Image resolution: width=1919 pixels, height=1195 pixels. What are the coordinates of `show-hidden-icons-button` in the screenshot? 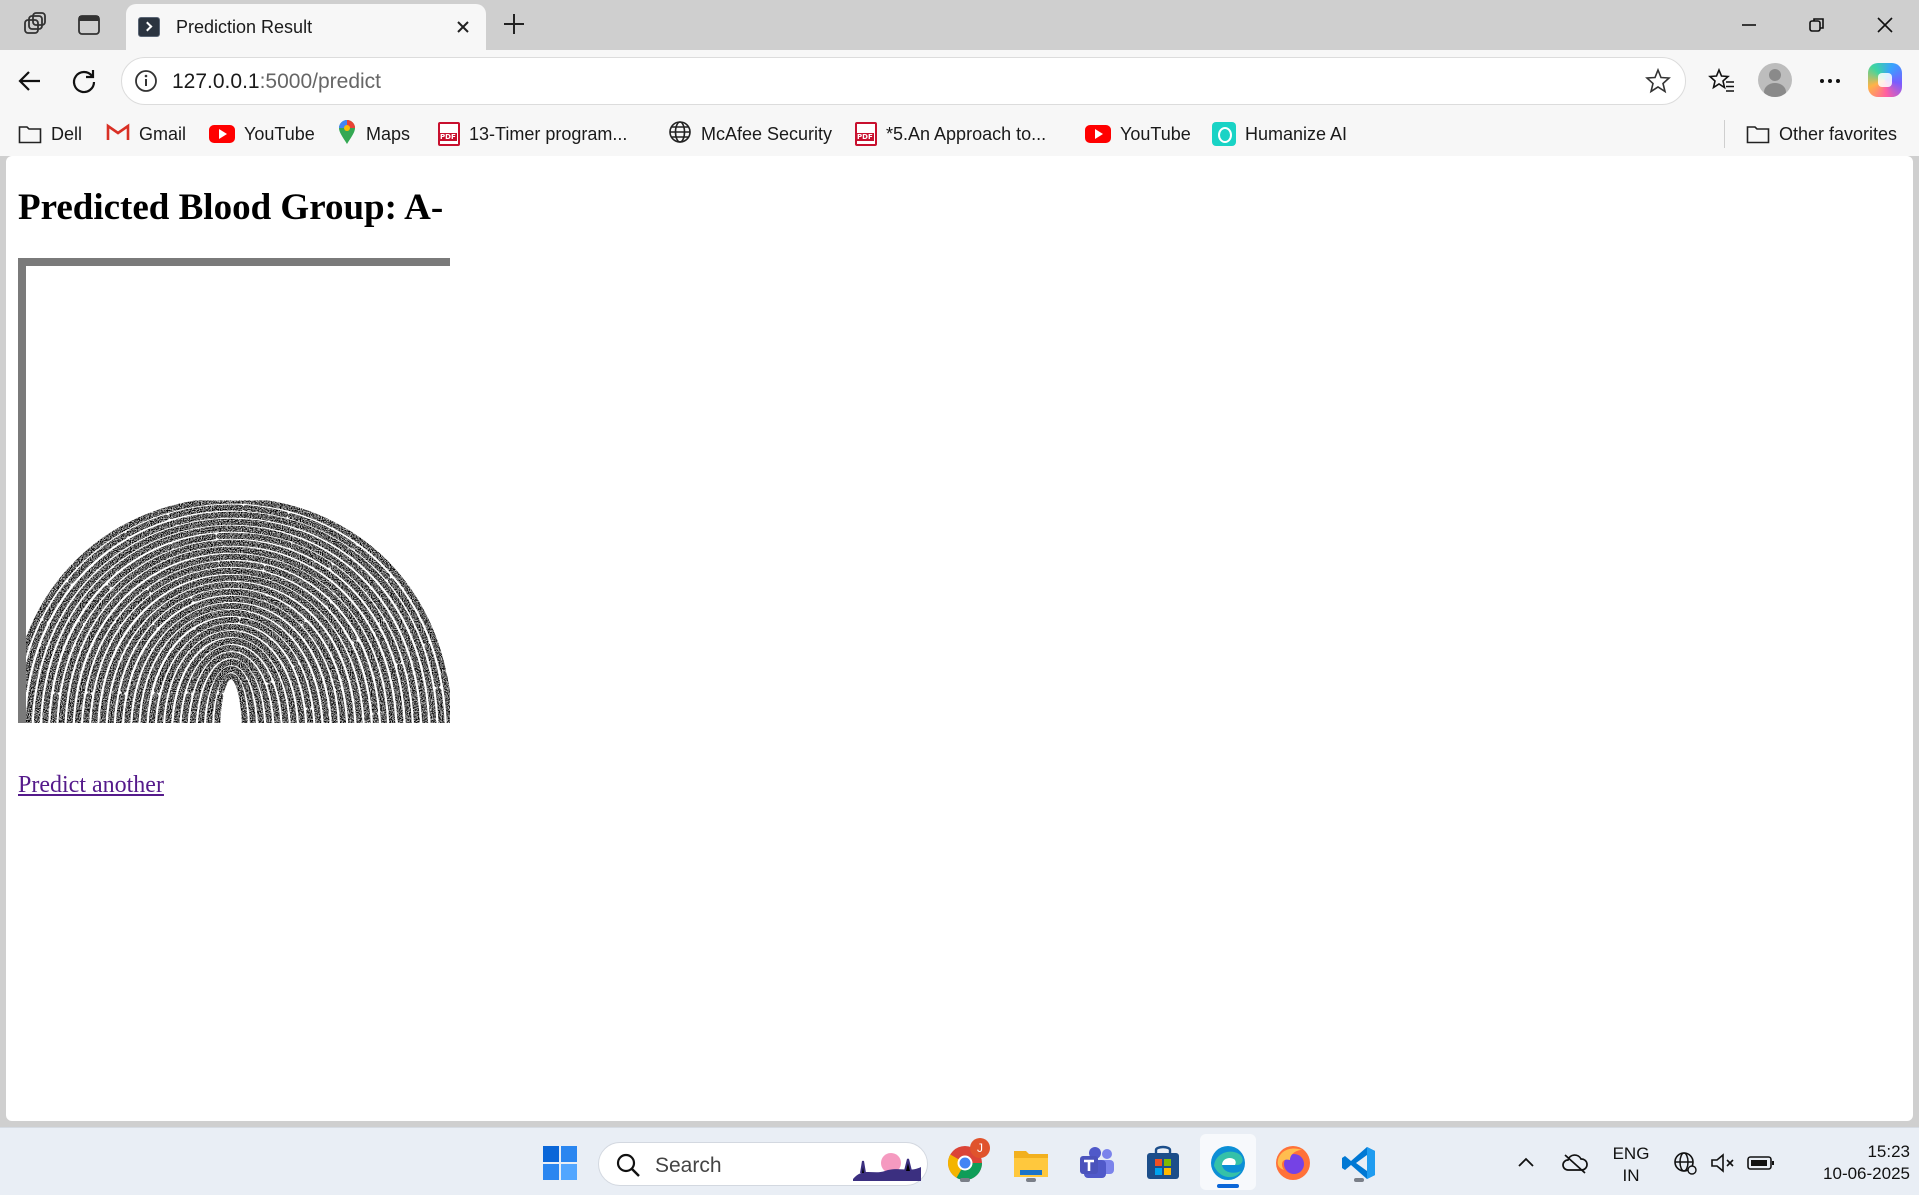 It's located at (1526, 1163).